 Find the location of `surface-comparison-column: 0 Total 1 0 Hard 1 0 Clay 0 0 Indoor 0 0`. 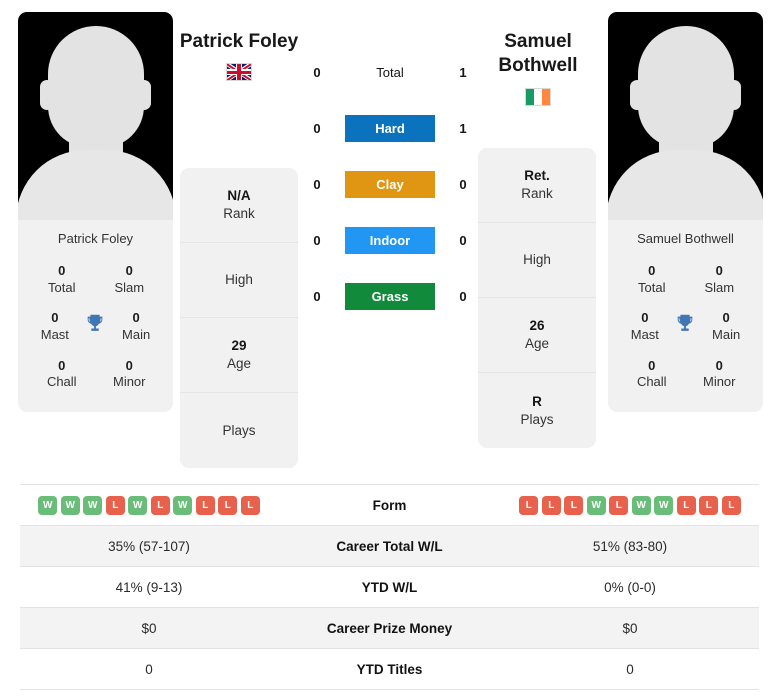

surface-comparison-column: 0 Total 1 0 Hard 1 0 Clay 0 0 Indoor 0 0 is located at coordinates (390, 184).